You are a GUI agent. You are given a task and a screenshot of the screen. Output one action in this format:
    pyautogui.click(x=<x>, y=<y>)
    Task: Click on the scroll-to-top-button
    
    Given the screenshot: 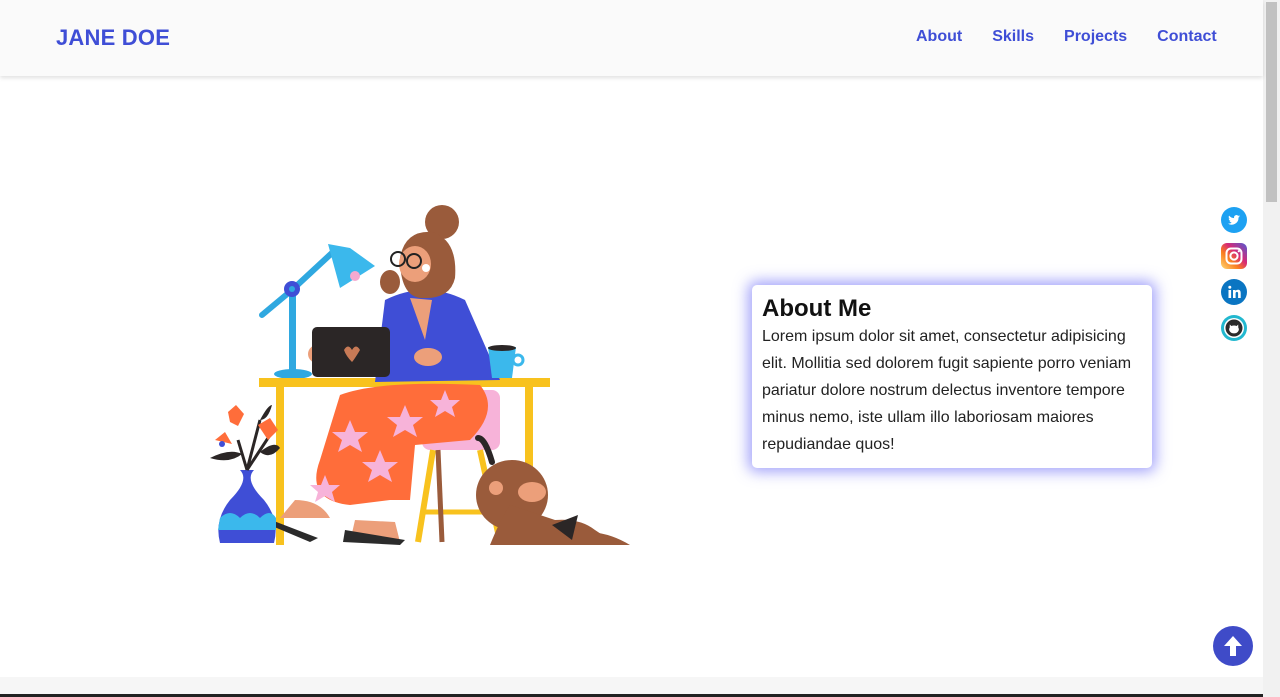 What is the action you would take?
    pyautogui.click(x=1233, y=646)
    